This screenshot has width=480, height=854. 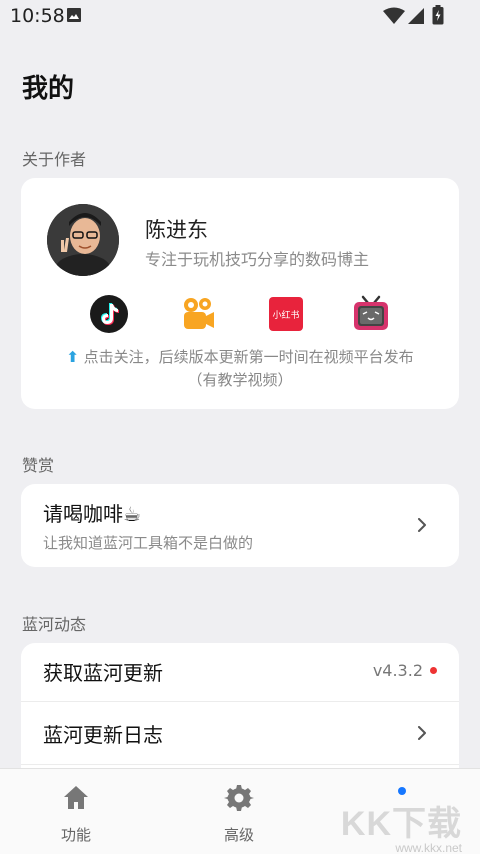 What do you see at coordinates (198, 314) in the screenshot?
I see `kuaishou-icon` at bounding box center [198, 314].